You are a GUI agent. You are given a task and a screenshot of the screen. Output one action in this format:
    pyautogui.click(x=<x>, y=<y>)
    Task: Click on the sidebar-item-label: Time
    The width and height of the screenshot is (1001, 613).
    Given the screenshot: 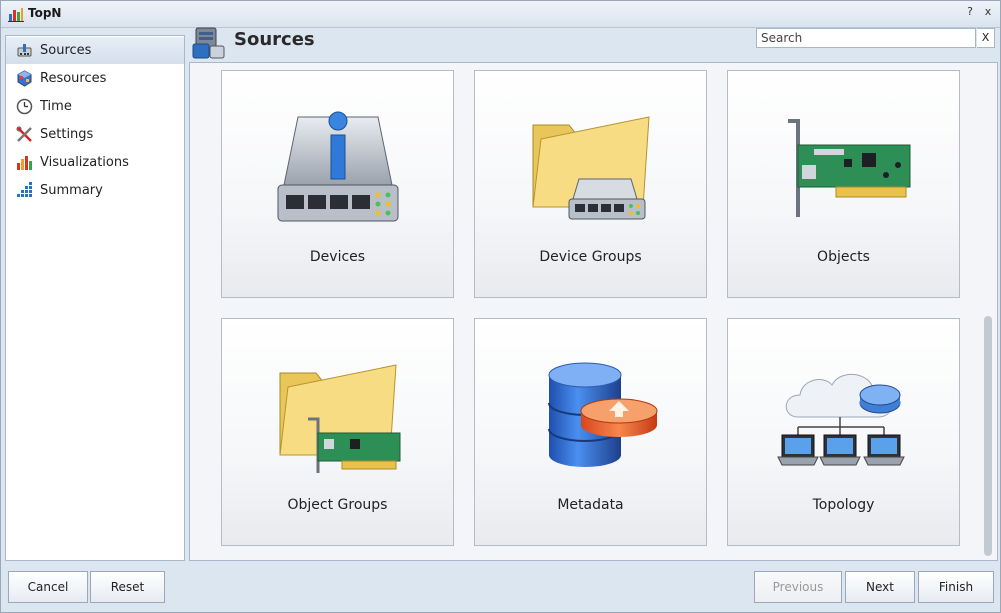 What is the action you would take?
    pyautogui.click(x=56, y=106)
    